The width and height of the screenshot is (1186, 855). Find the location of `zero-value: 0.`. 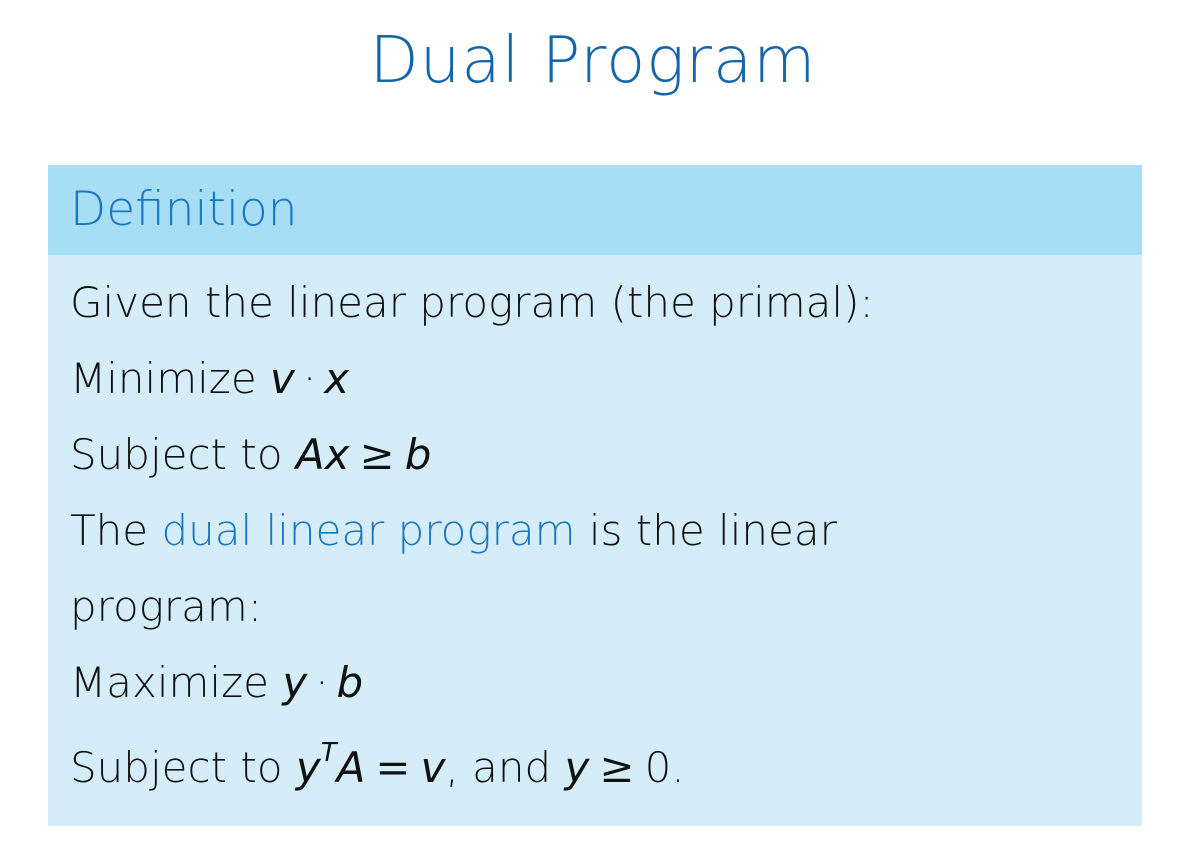

zero-value: 0. is located at coordinates (664, 767).